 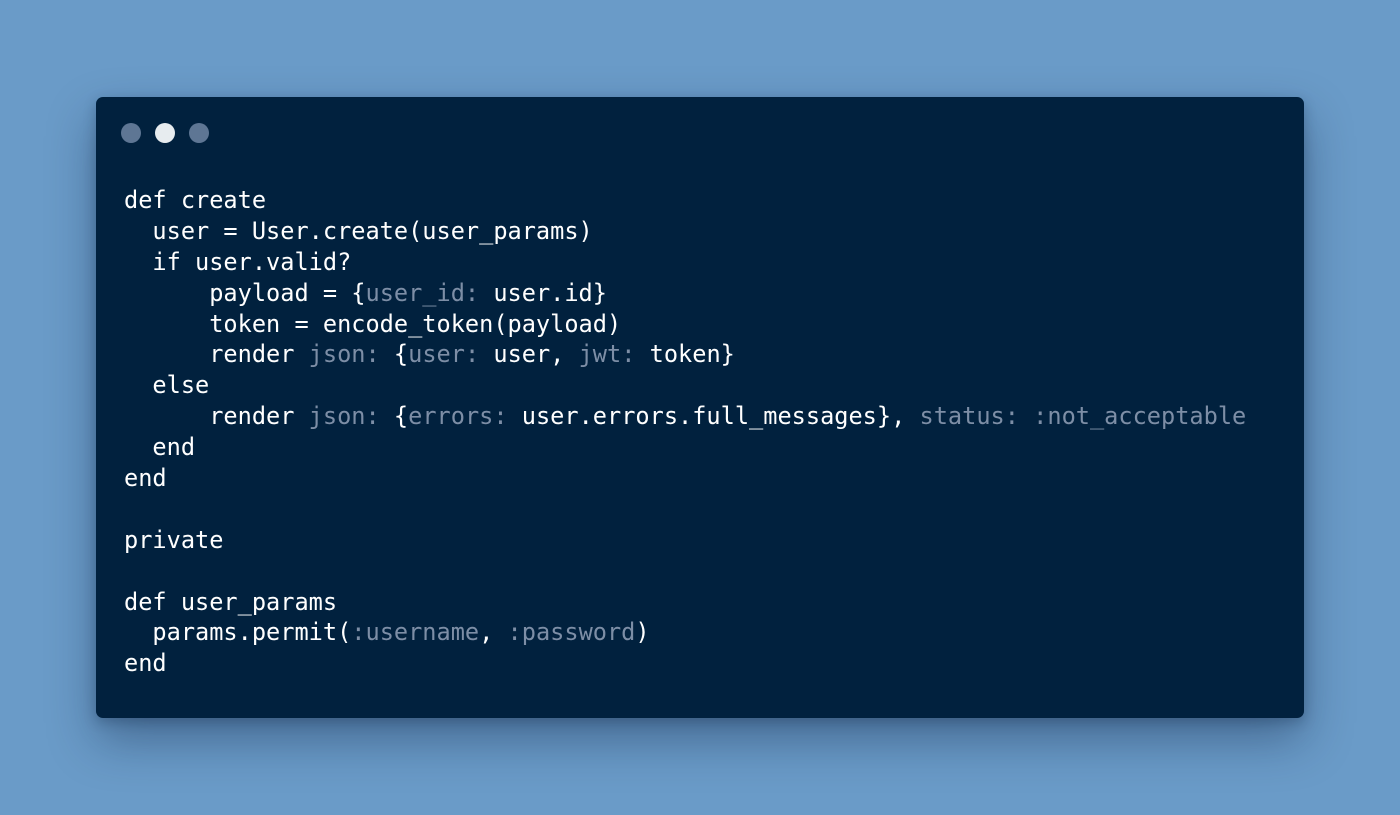 I want to click on code-line: user = User.create(user_params), so click(x=685, y=231).